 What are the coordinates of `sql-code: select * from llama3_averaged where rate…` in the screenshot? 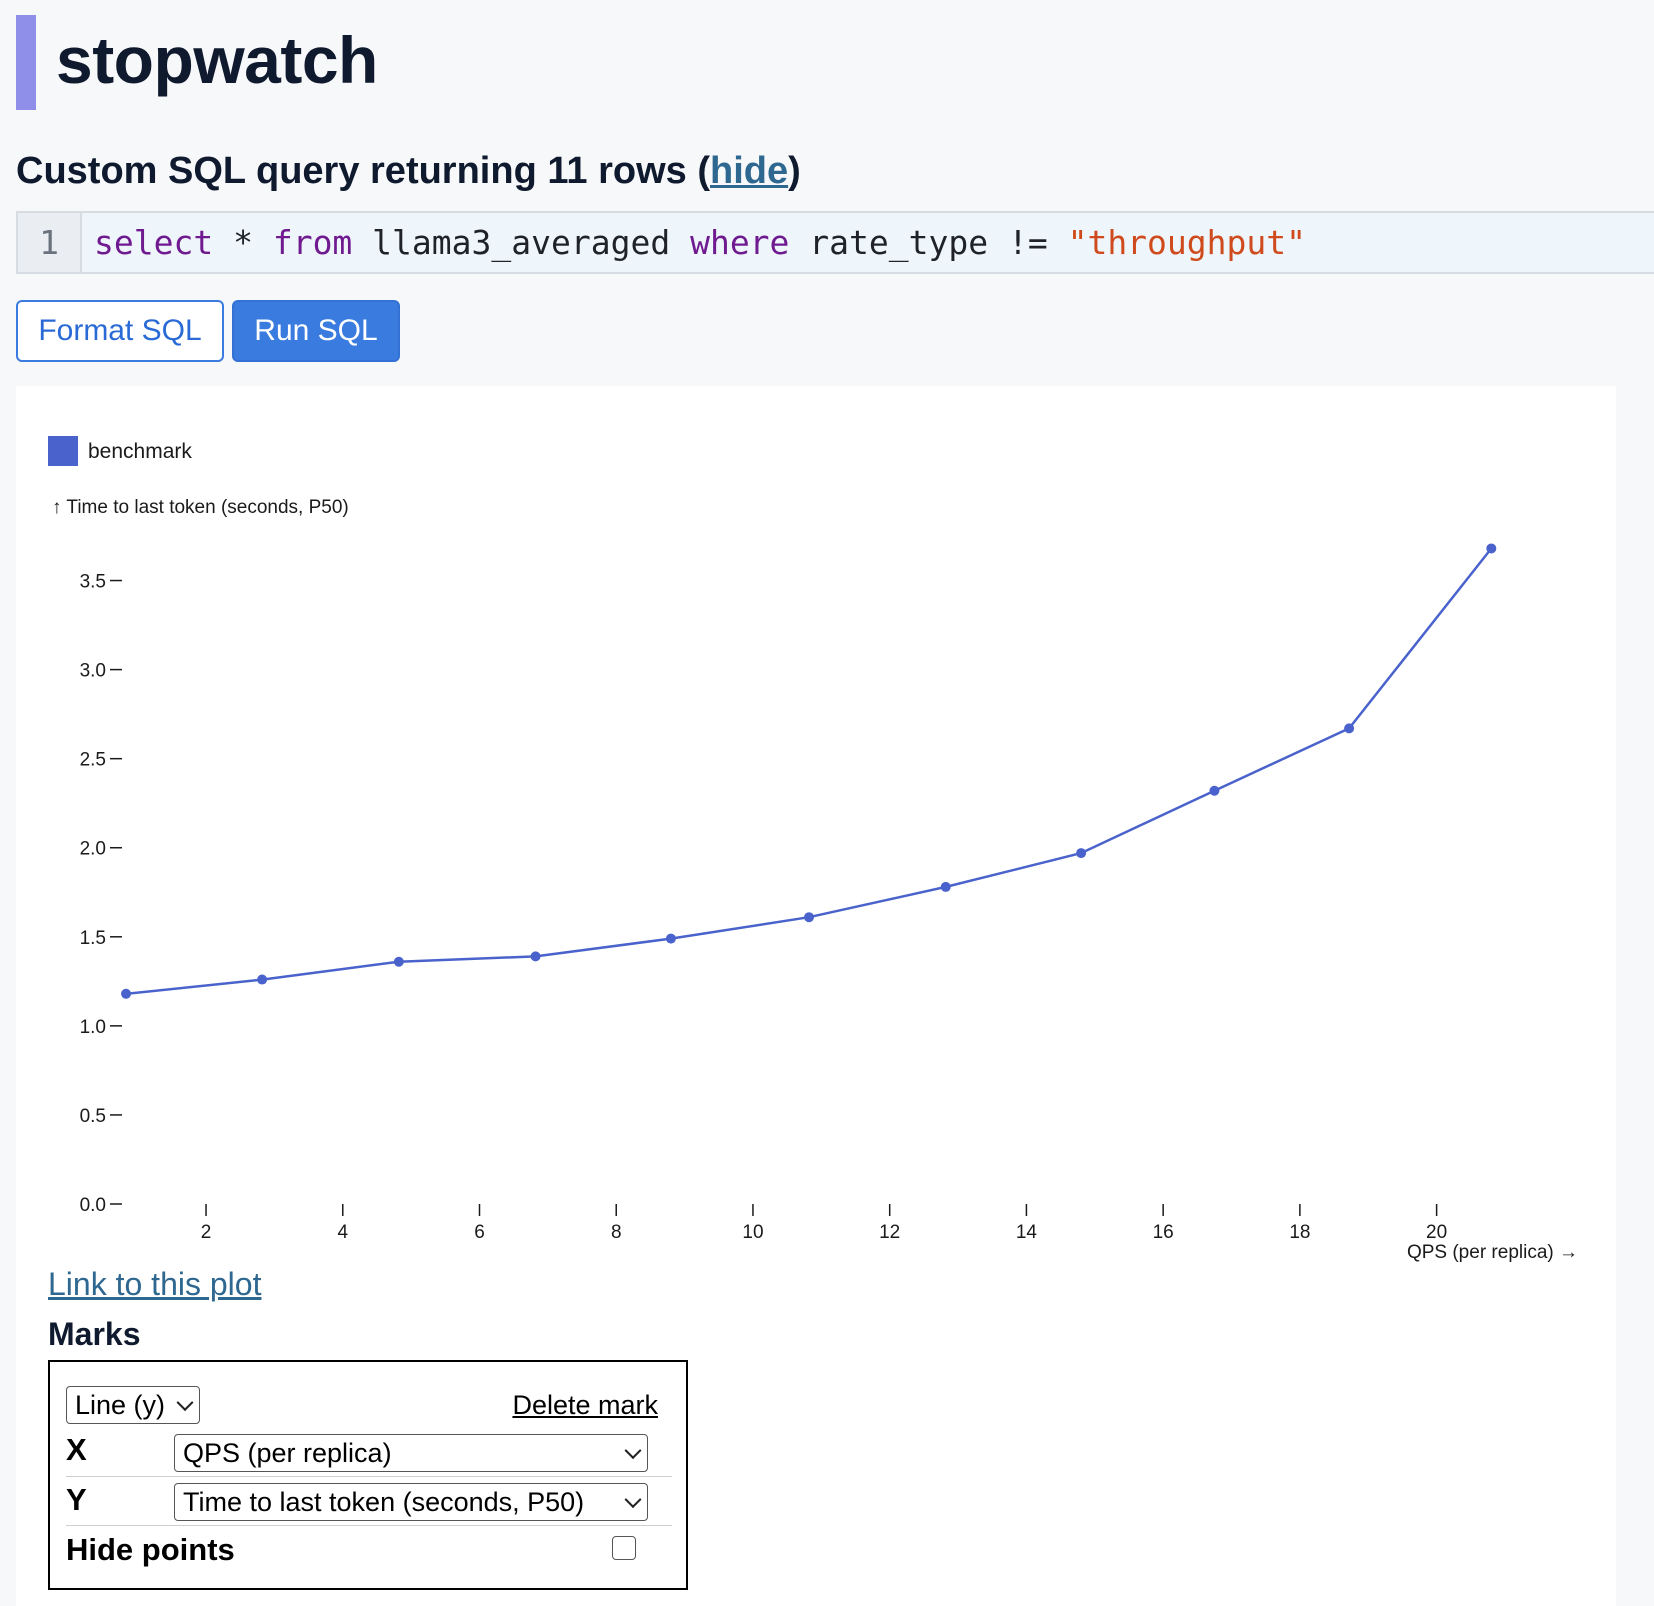 It's located at (700, 242).